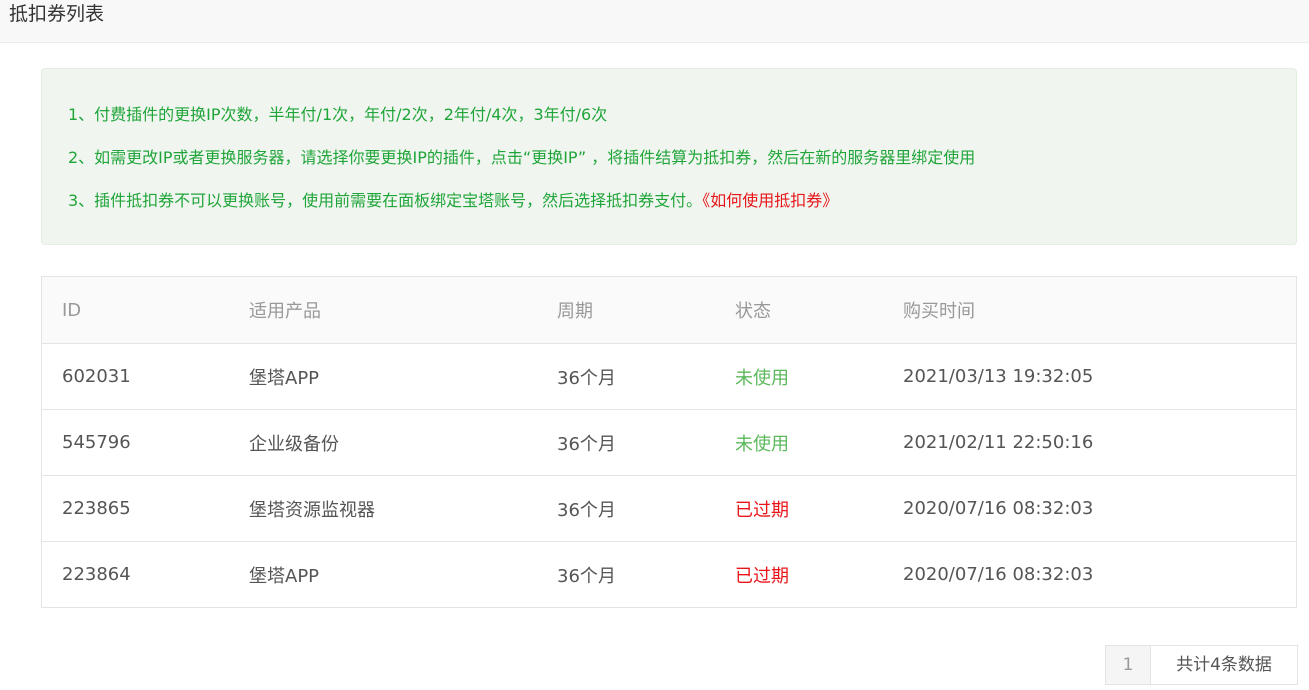 The height and width of the screenshot is (690, 1309). I want to click on cell-purchase-time: 2021/02/11 22:50:16, so click(1089, 442).